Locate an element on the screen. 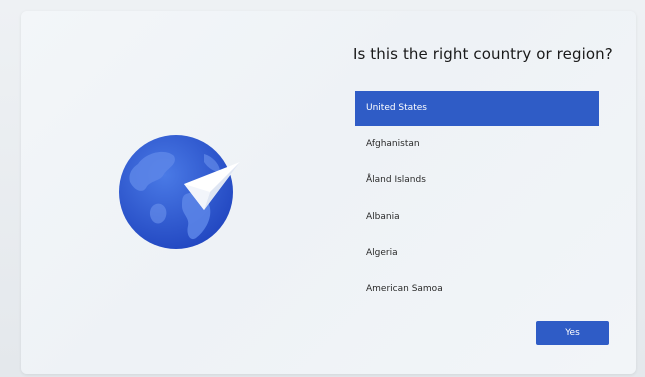  globe-illustration is located at coordinates (179, 193).